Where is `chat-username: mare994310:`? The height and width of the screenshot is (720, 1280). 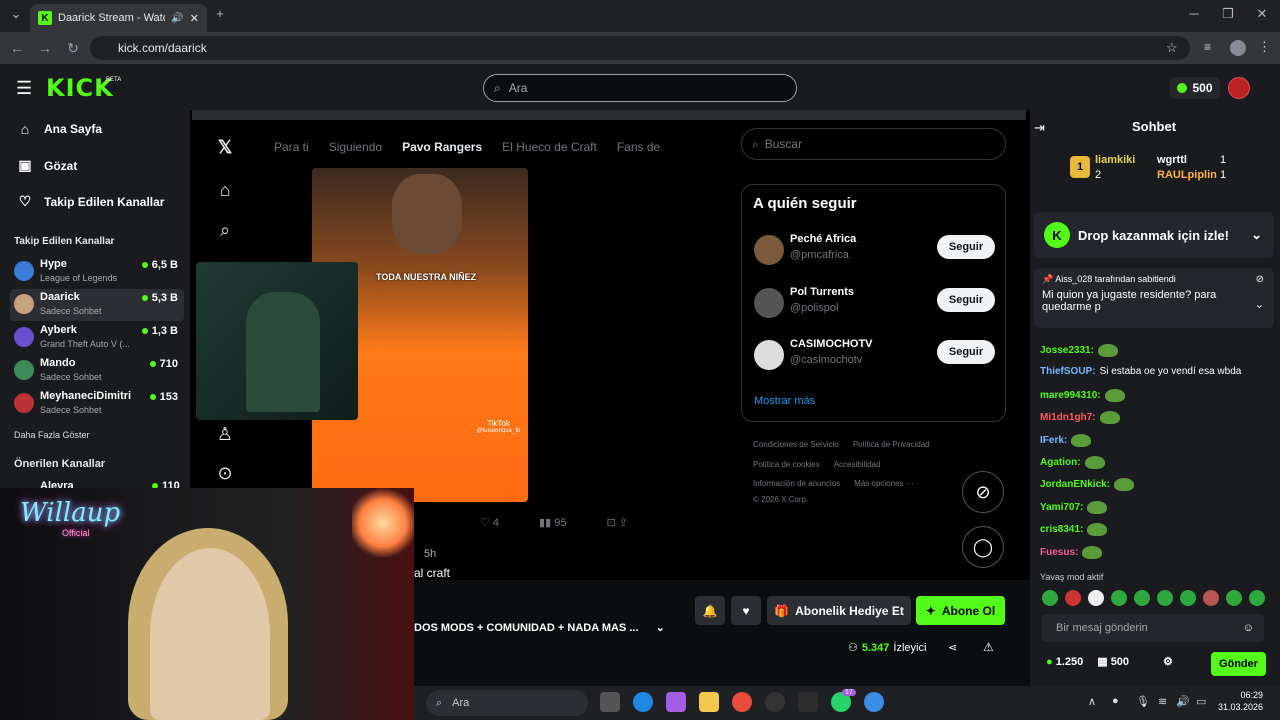
chat-username: mare994310: is located at coordinates (1070, 395).